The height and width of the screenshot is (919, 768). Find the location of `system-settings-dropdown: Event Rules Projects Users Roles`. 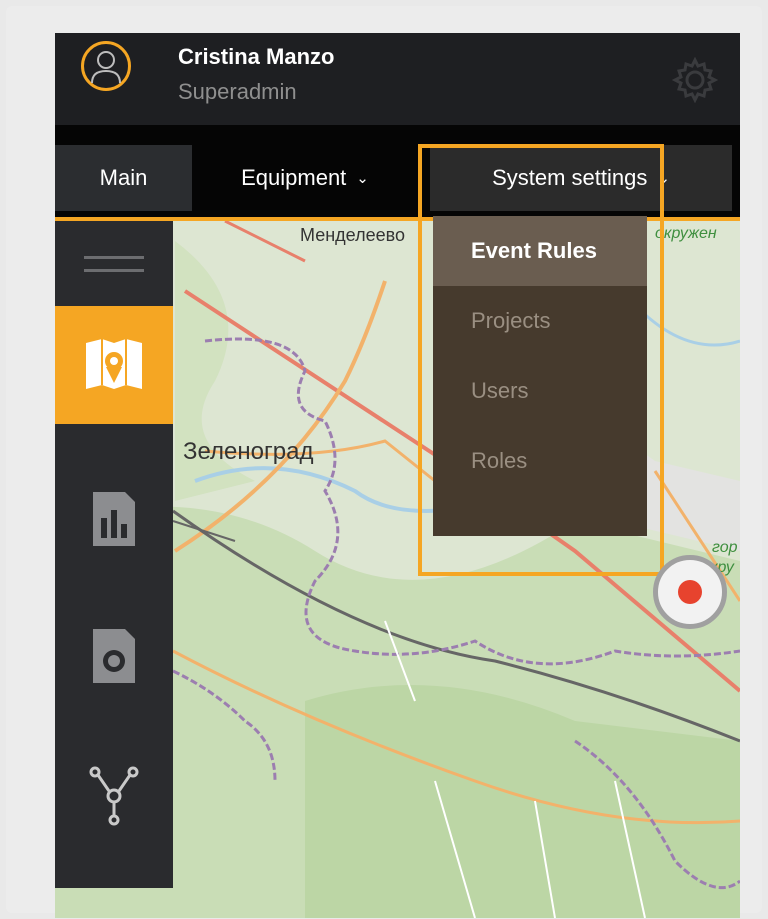

system-settings-dropdown: Event Rules Projects Users Roles is located at coordinates (540, 376).